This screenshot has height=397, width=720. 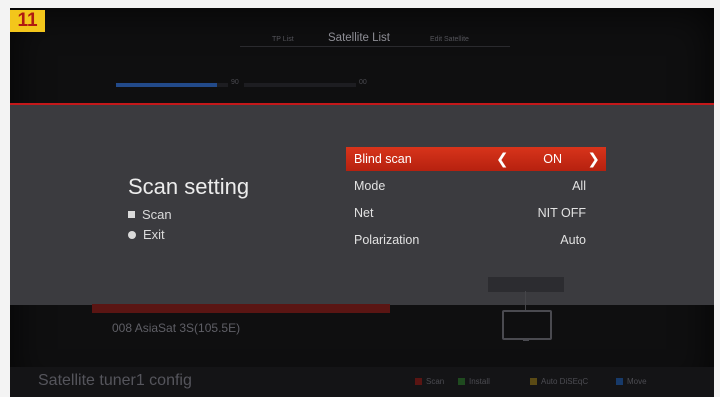 What do you see at coordinates (619, 381) in the screenshot?
I see `blue-key-icon` at bounding box center [619, 381].